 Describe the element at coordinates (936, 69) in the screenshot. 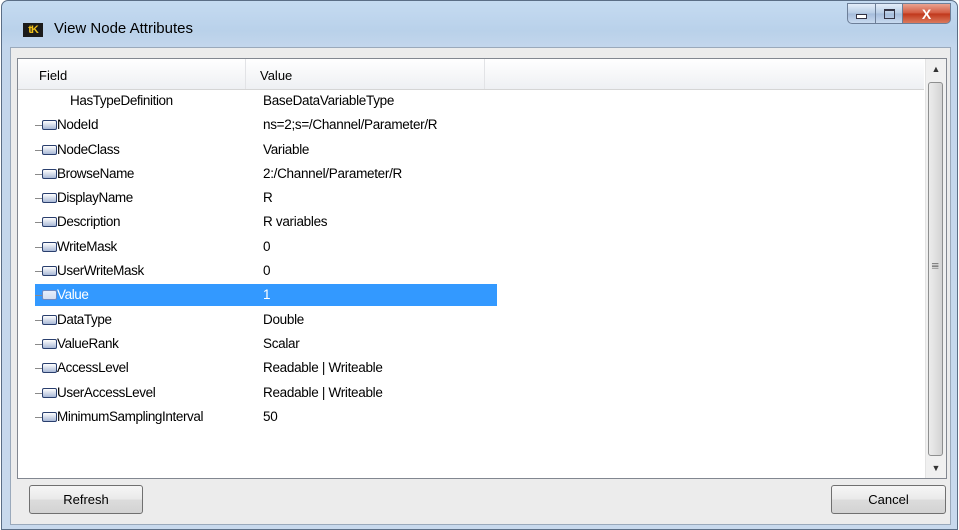

I see `scroll-up-icon: ▲` at that location.